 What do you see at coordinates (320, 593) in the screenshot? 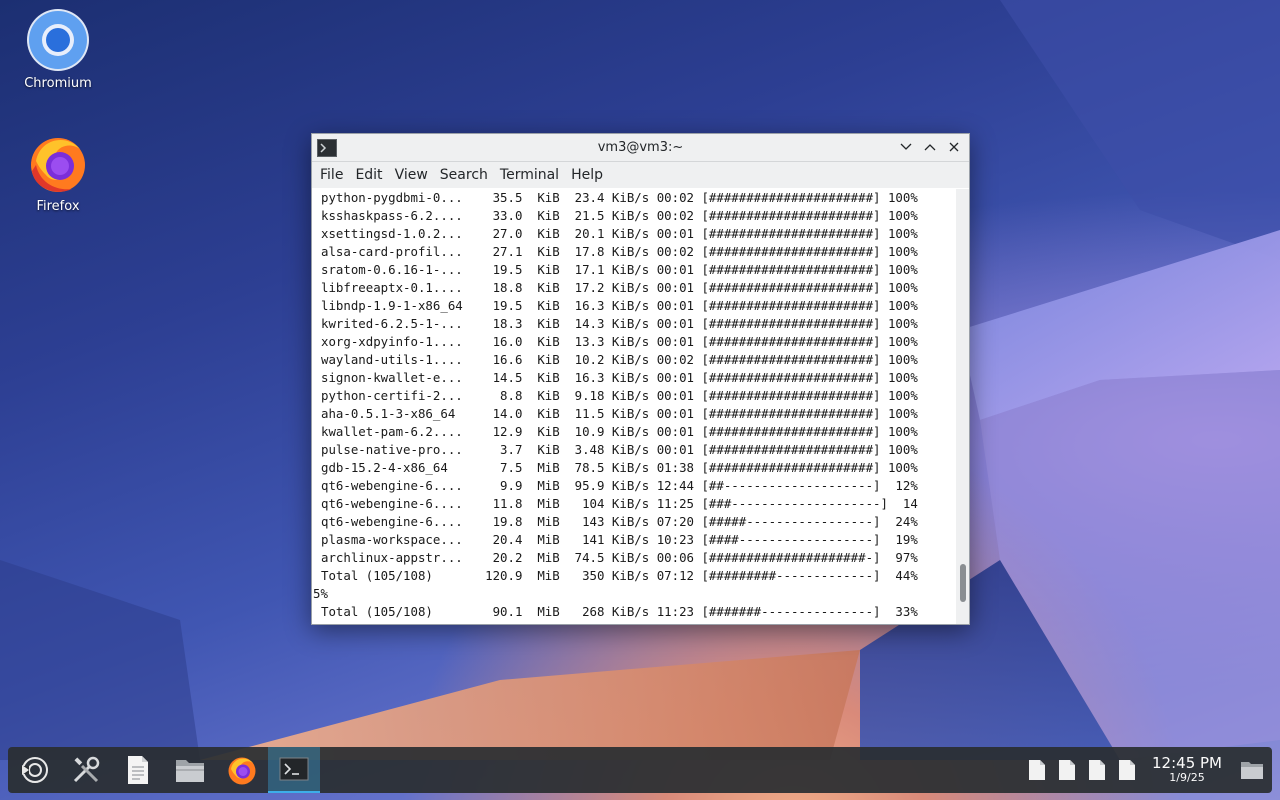
I see `terminal-line: 5%` at bounding box center [320, 593].